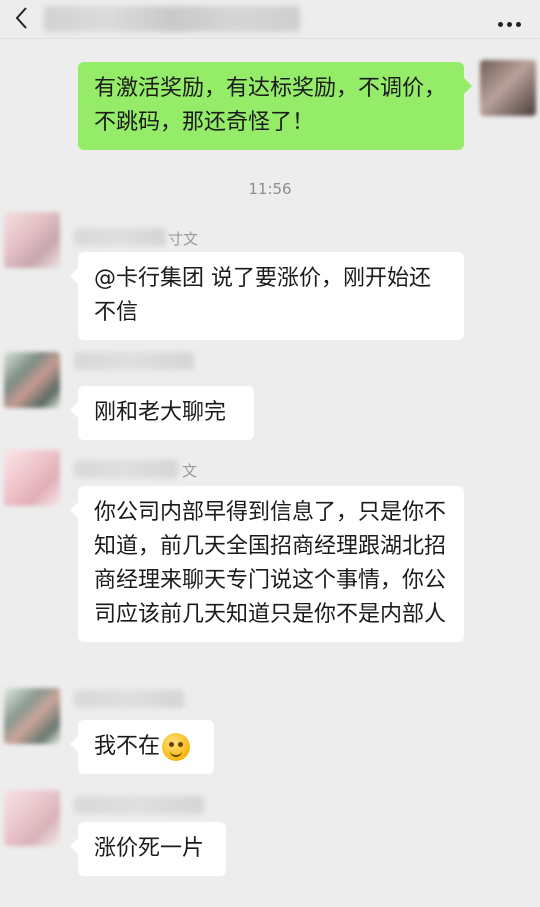  What do you see at coordinates (176, 747) in the screenshot?
I see `wink-tongue-emoji-icon` at bounding box center [176, 747].